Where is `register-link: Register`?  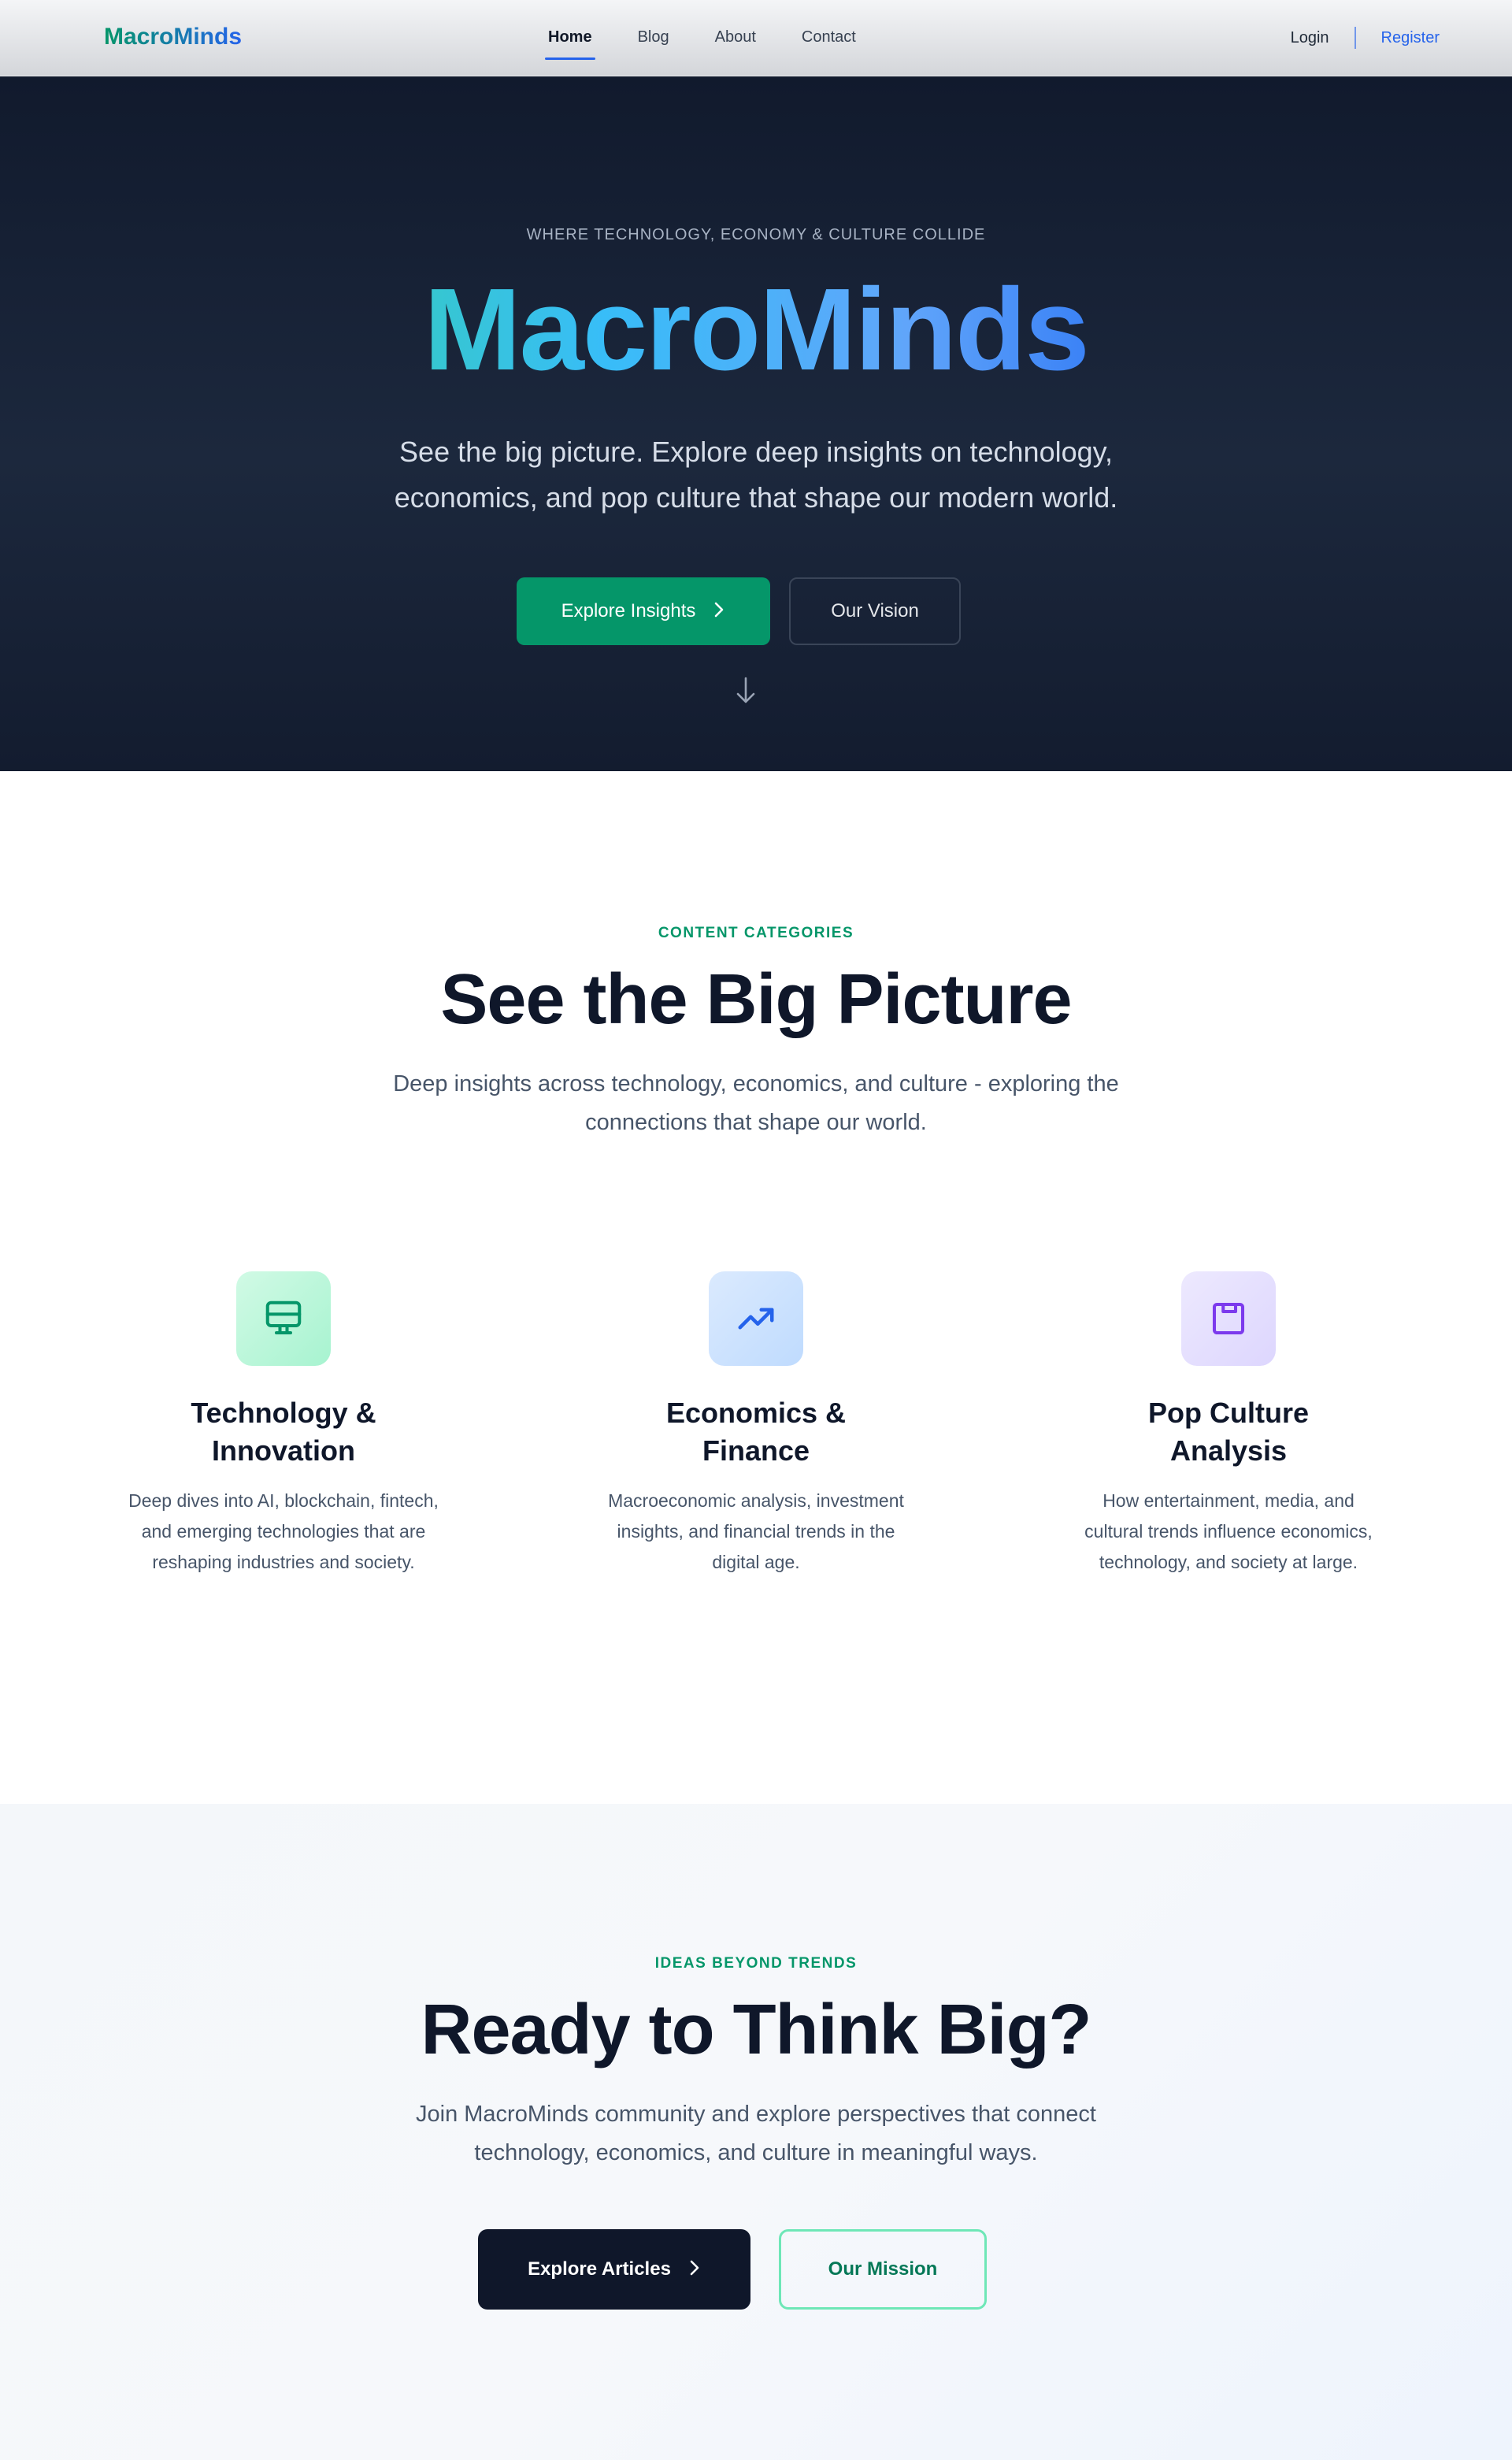
register-link: Register is located at coordinates (1410, 38).